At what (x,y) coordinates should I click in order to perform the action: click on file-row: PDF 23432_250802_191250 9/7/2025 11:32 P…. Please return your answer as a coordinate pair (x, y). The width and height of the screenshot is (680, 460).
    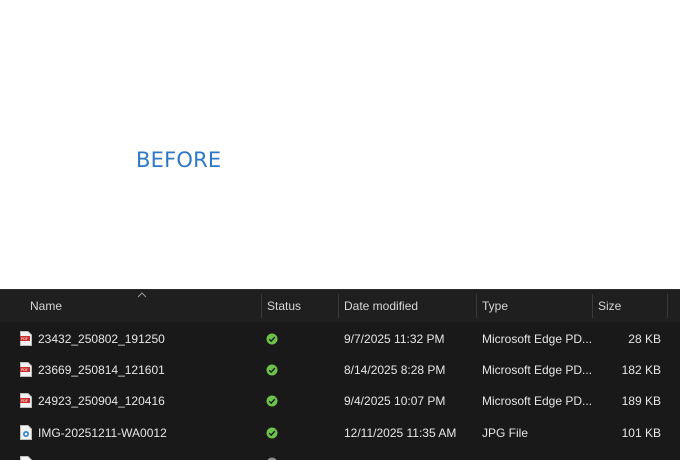
    Looking at the image, I should click on (340, 339).